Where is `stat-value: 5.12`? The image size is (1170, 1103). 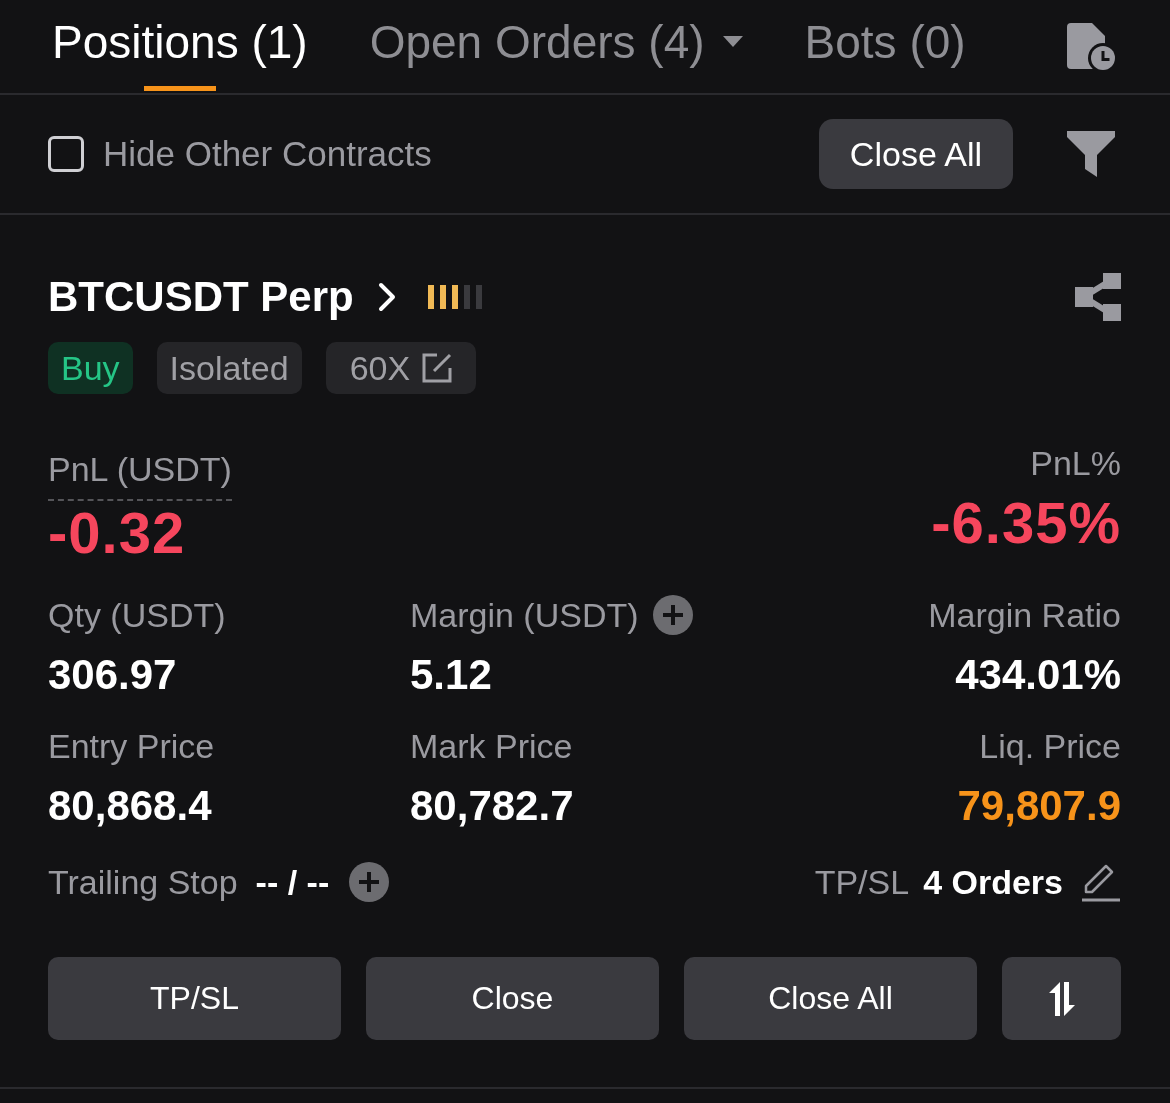 stat-value: 5.12 is located at coordinates (451, 675).